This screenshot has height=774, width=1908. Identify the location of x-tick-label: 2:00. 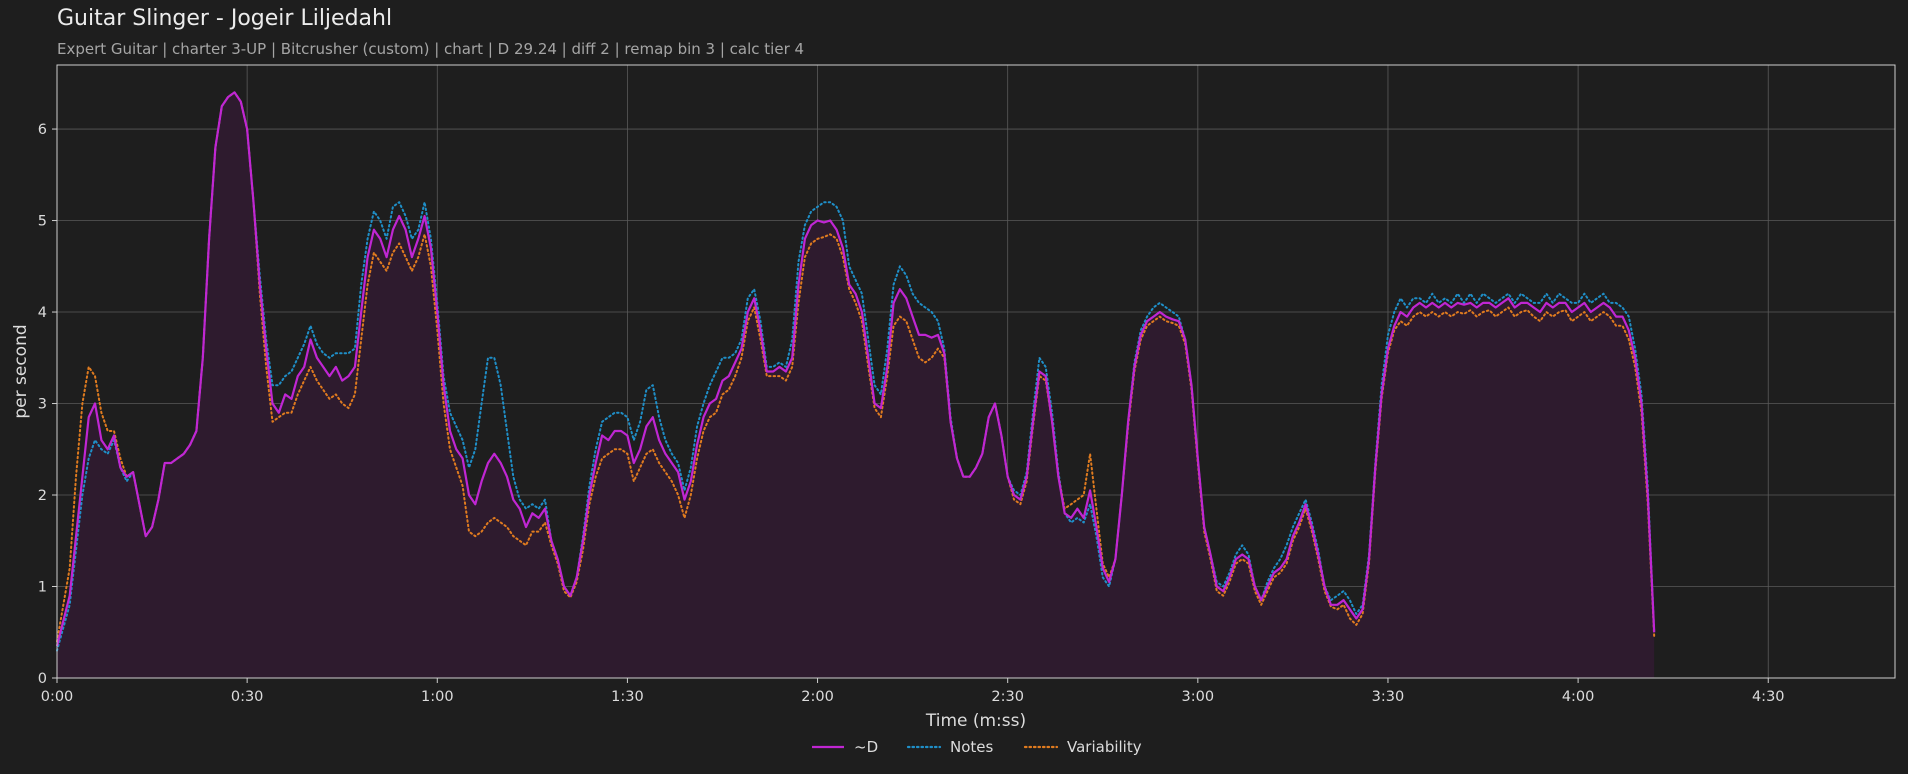
(817, 697).